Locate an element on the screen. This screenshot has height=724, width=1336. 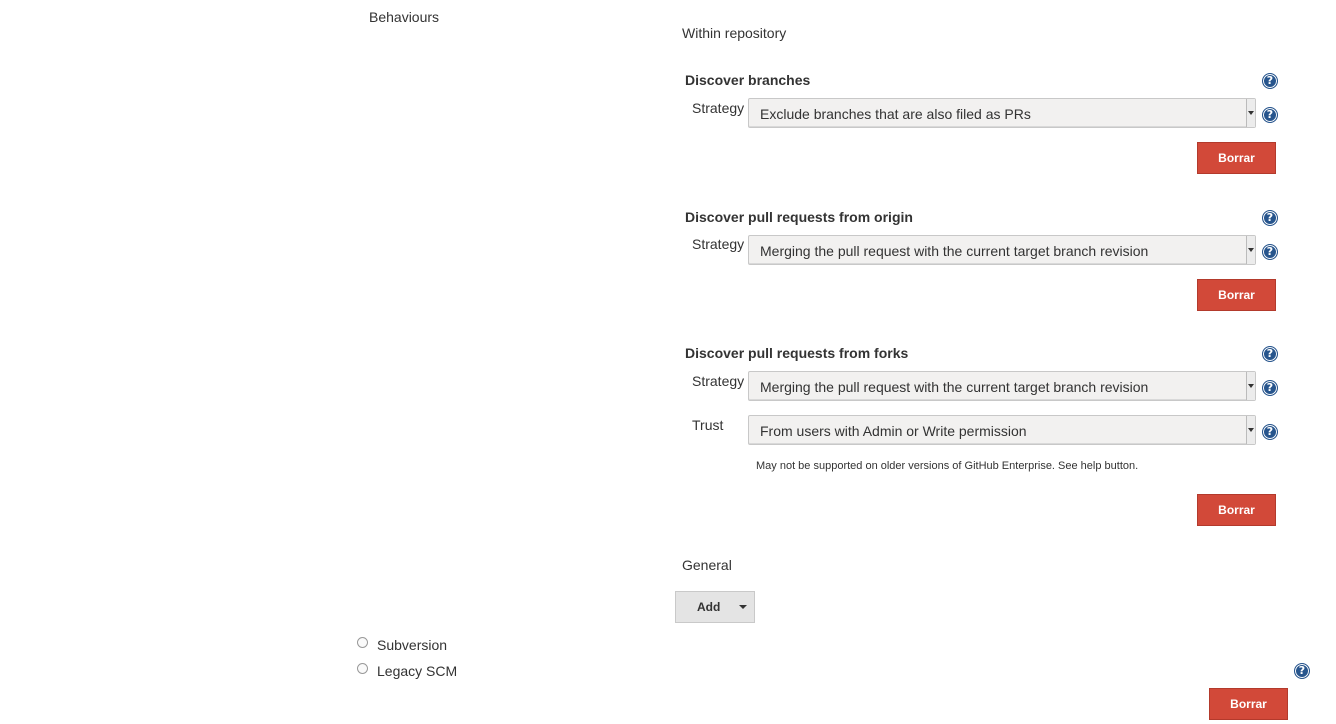
add-behaviour-button: Add is located at coordinates (715, 607).